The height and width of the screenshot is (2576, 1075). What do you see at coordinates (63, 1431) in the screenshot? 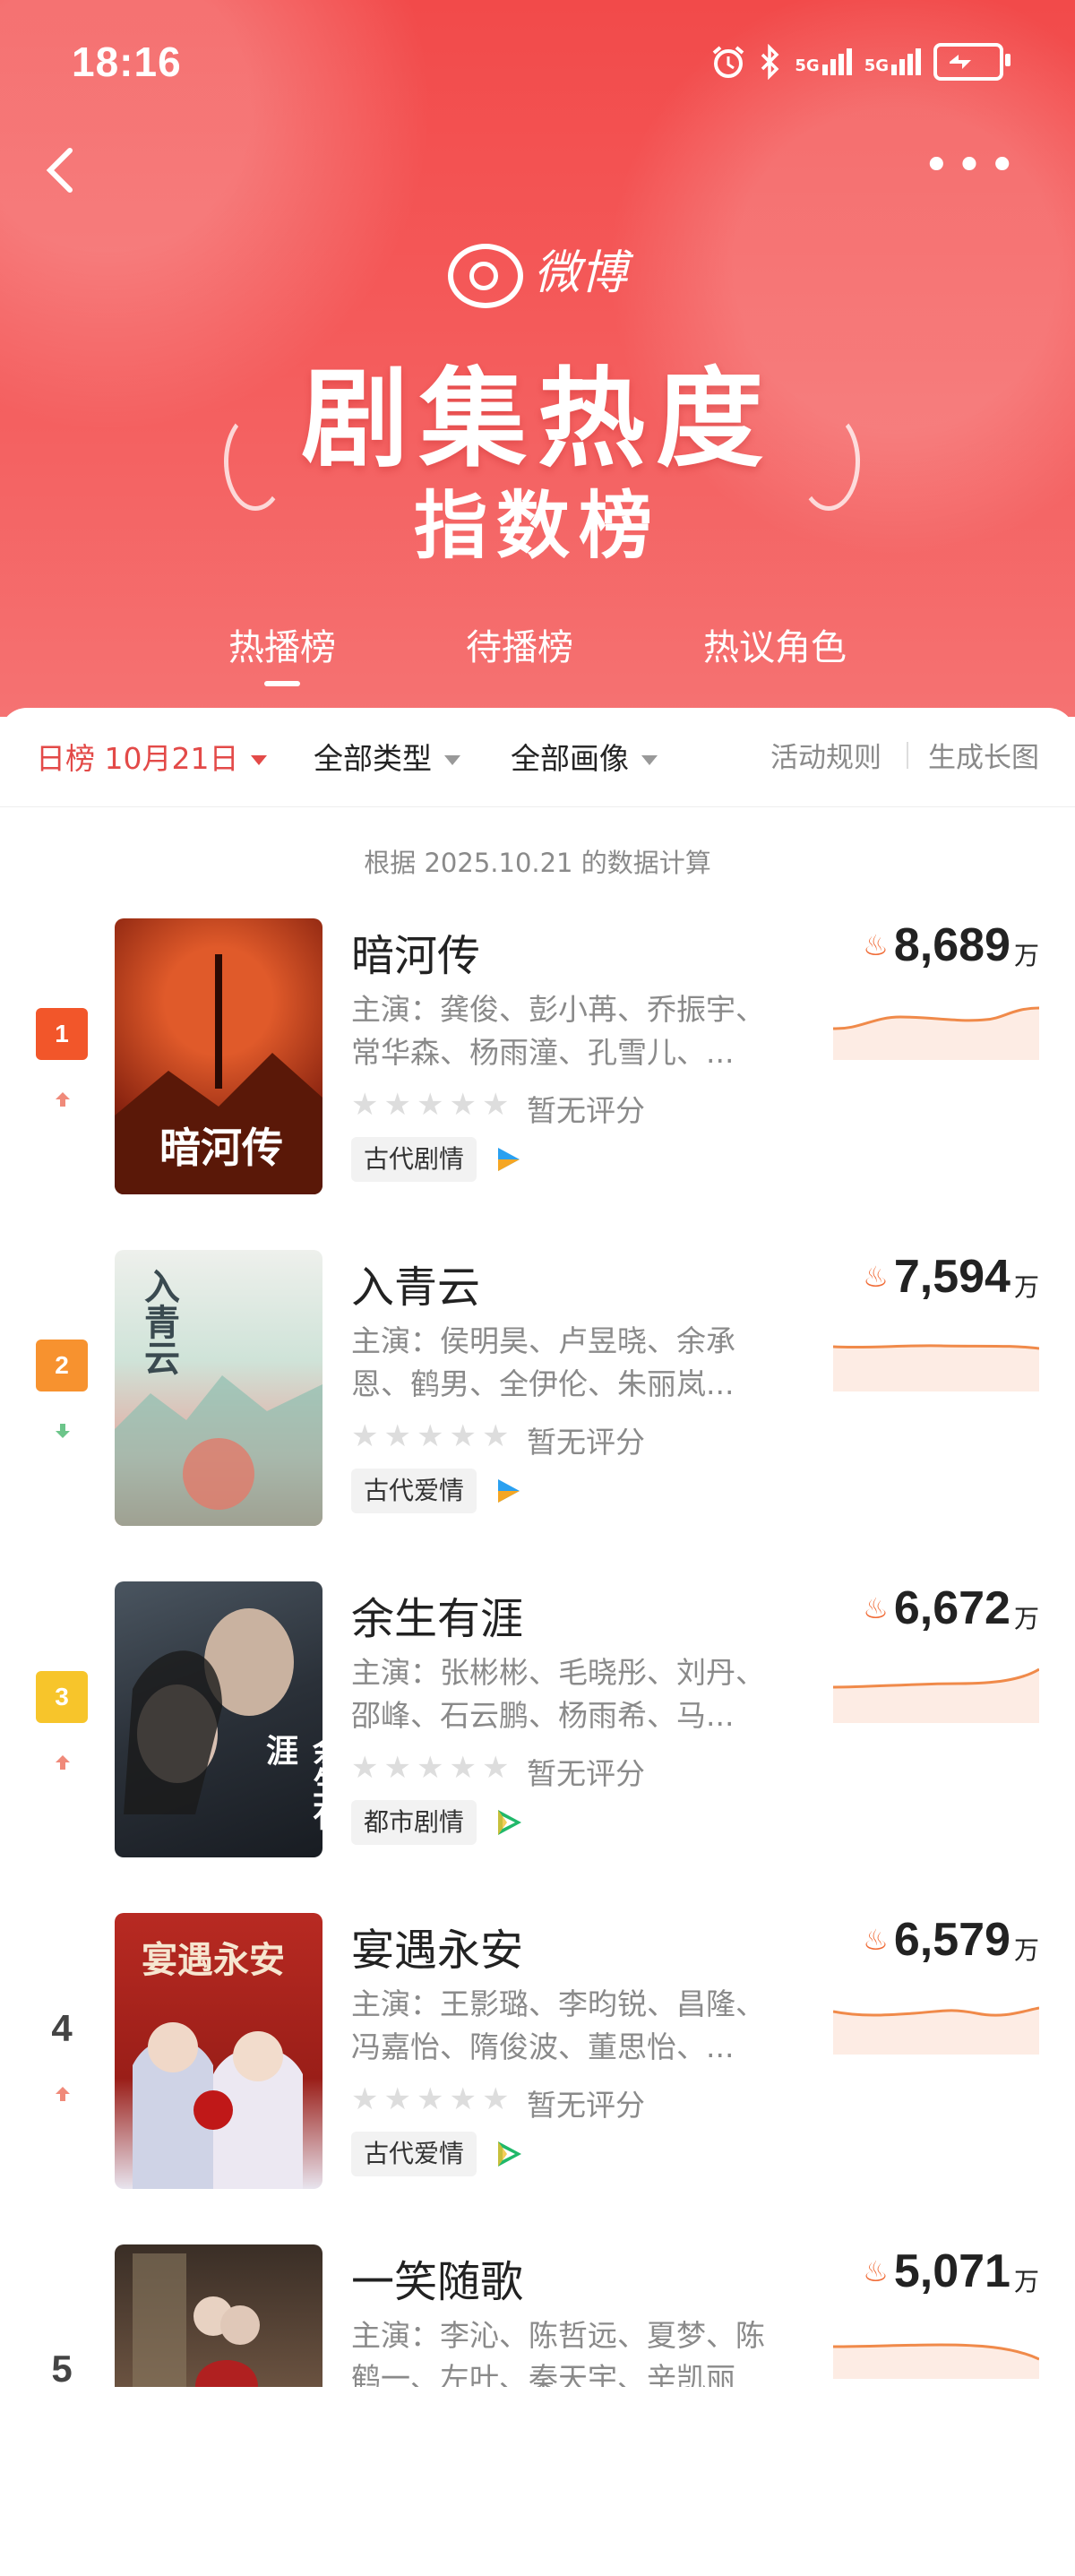
I see `rank-down-icon` at bounding box center [63, 1431].